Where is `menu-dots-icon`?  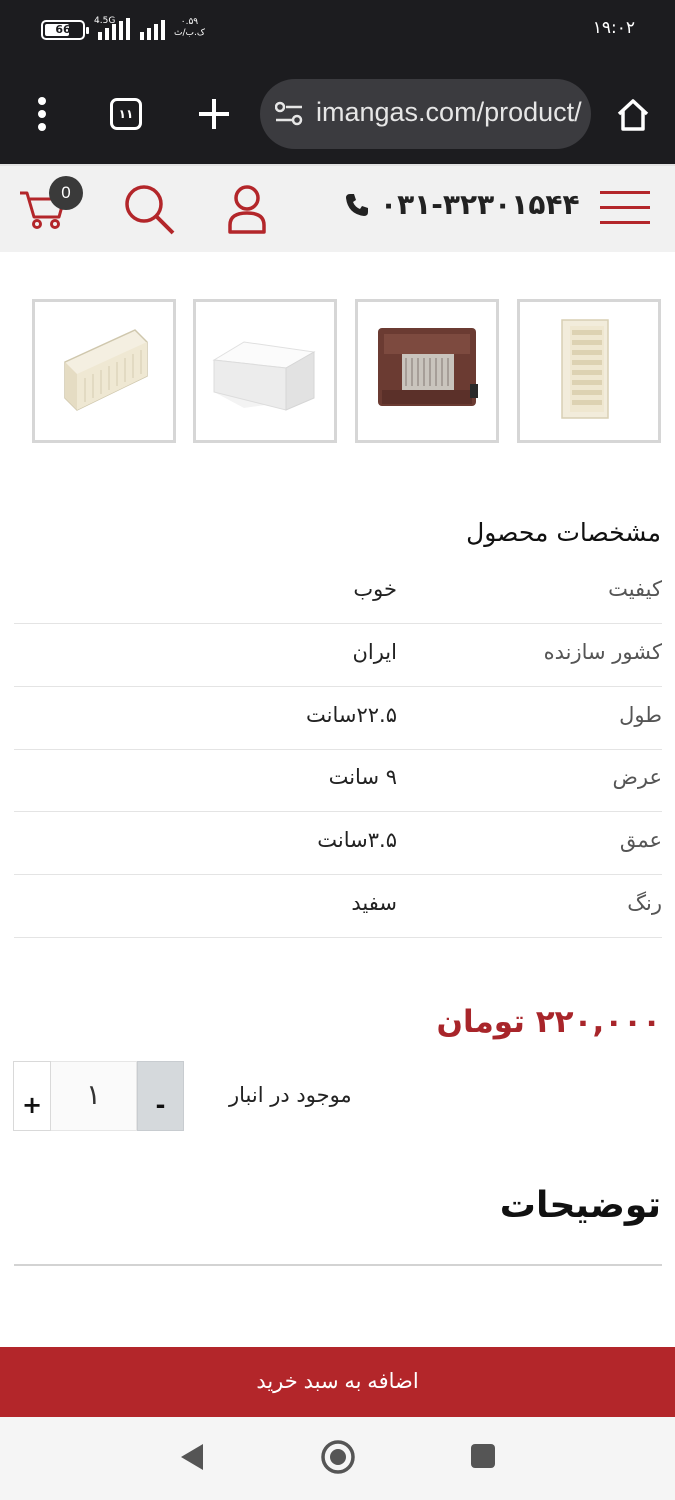
menu-dots-icon is located at coordinates (42, 114).